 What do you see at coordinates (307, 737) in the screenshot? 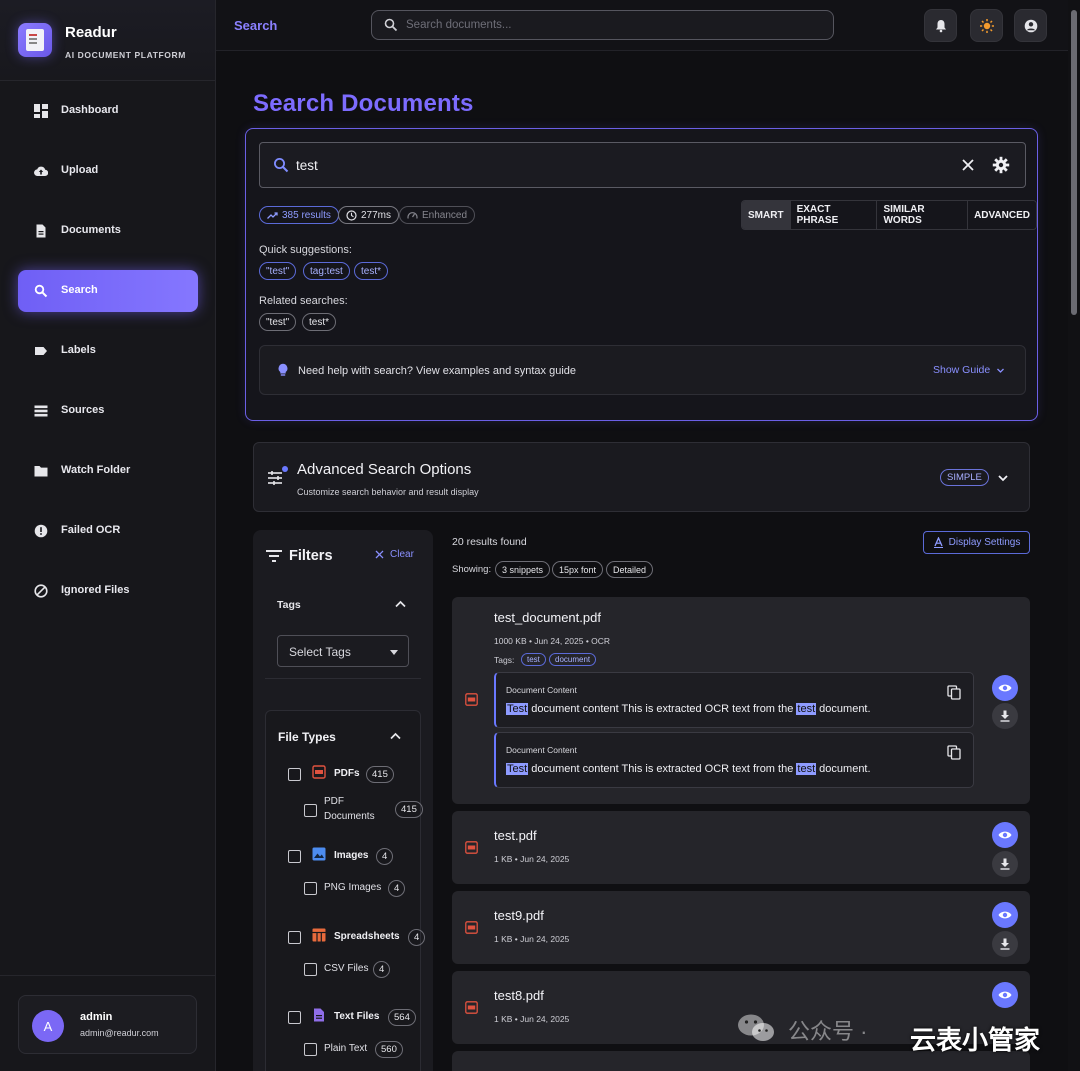
I see `file-types-label: File Types` at bounding box center [307, 737].